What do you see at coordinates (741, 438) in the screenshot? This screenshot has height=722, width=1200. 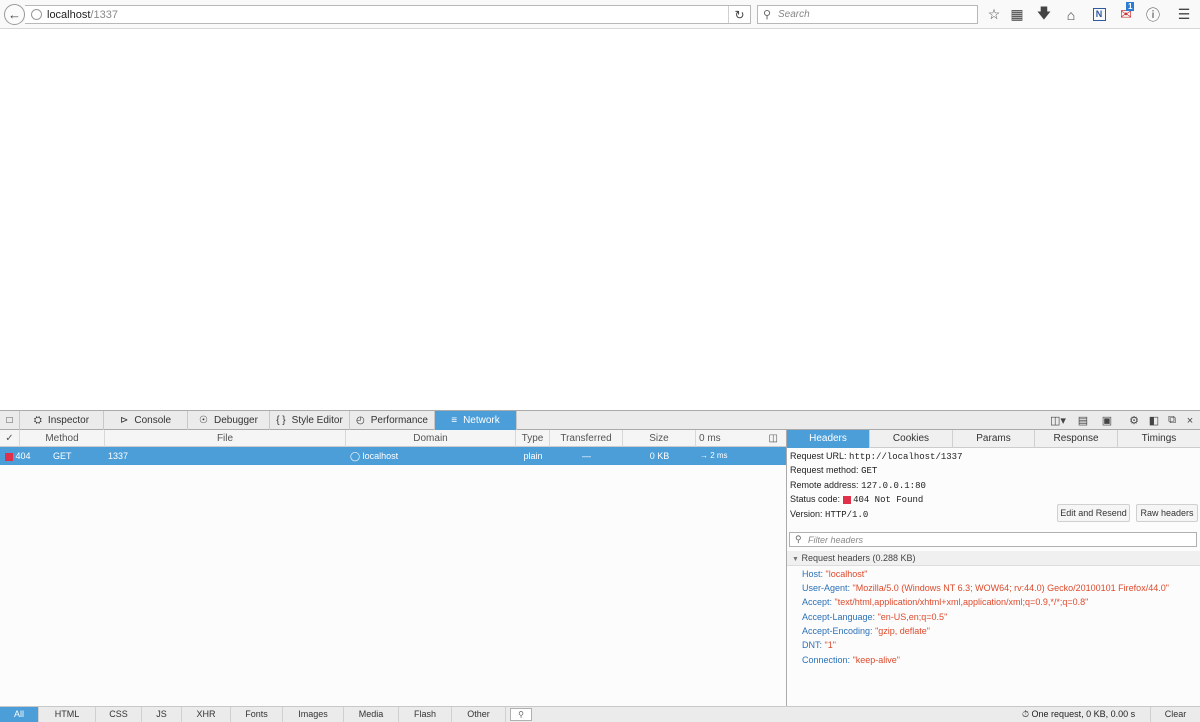 I see `column-waterfall: 0 ms ◫` at bounding box center [741, 438].